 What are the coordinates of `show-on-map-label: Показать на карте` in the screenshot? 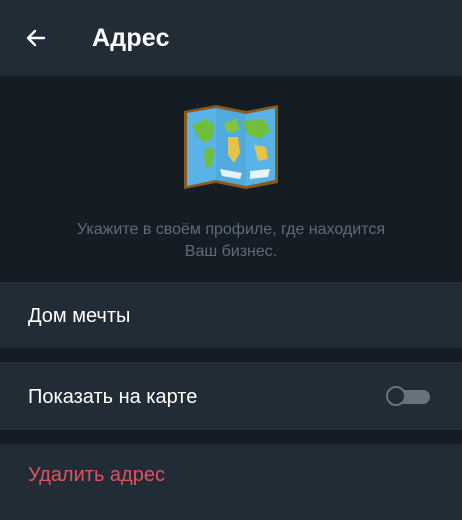 It's located at (113, 397).